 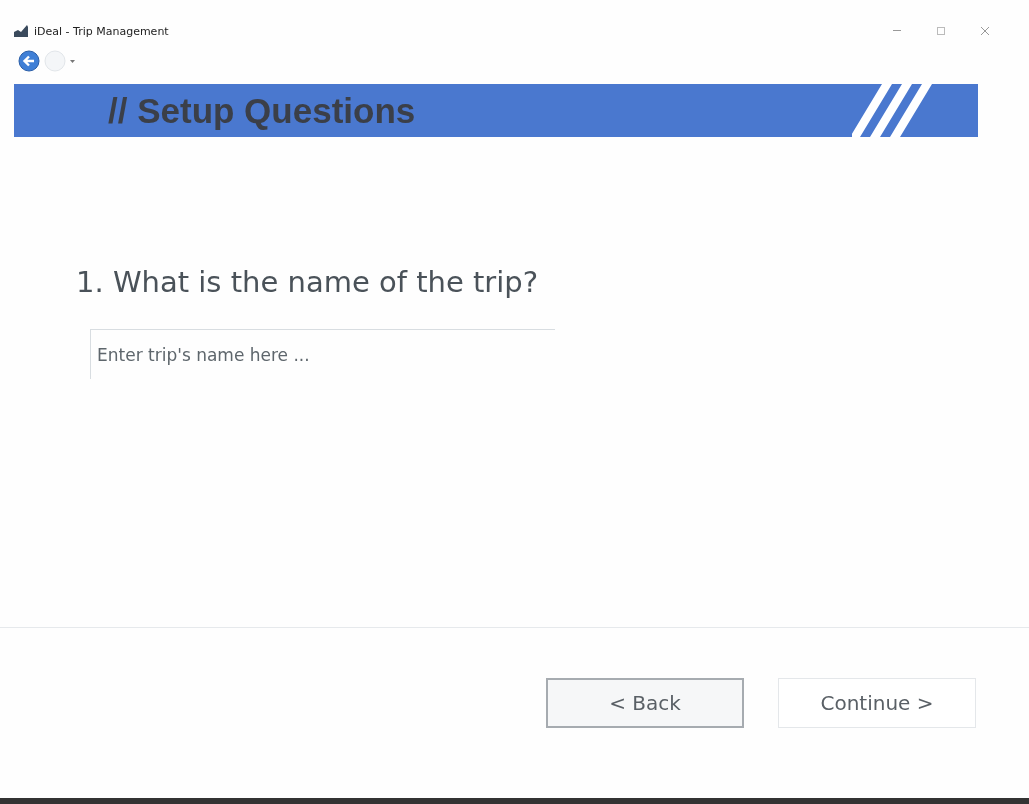 I want to click on window-title: iDeal - Trip Management, so click(x=101, y=31).